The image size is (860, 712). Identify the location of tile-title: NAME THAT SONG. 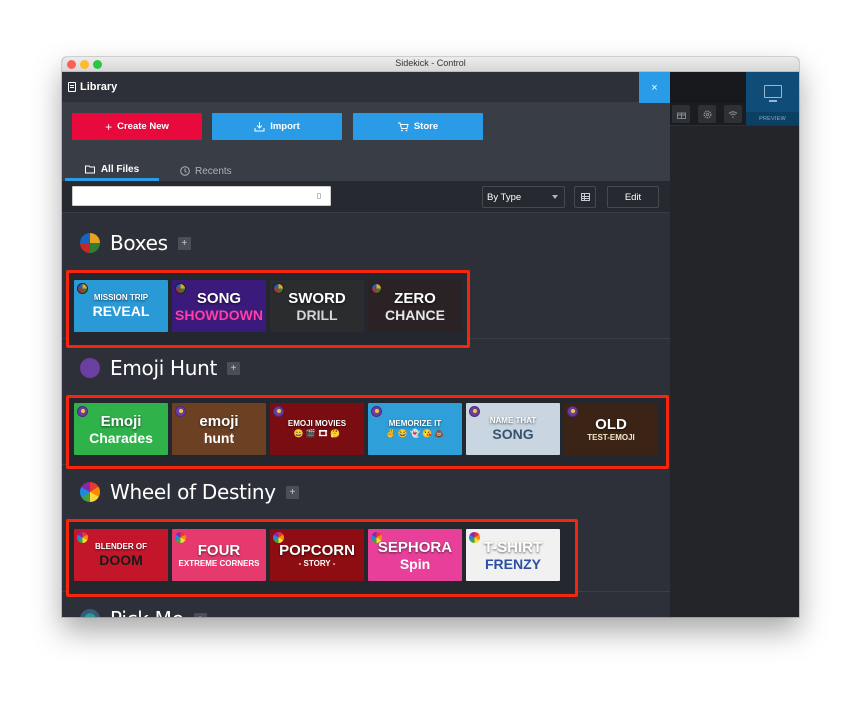
(513, 429).